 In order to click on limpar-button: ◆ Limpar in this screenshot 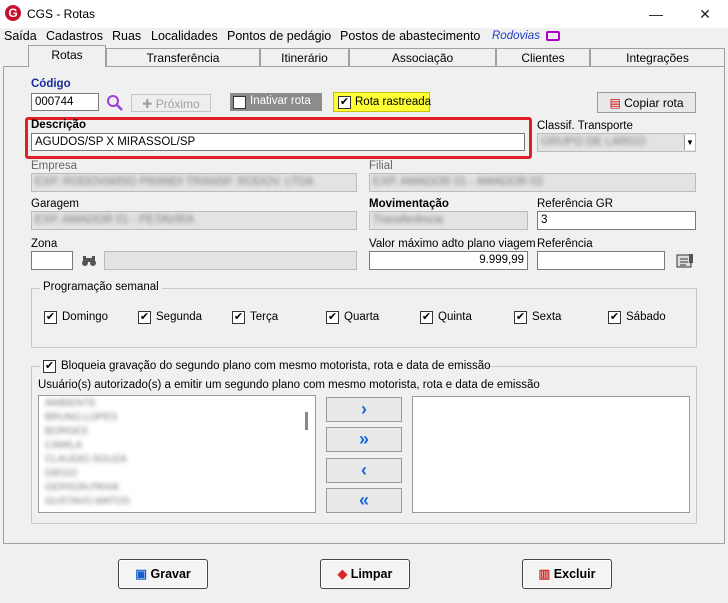, I will do `click(365, 574)`.